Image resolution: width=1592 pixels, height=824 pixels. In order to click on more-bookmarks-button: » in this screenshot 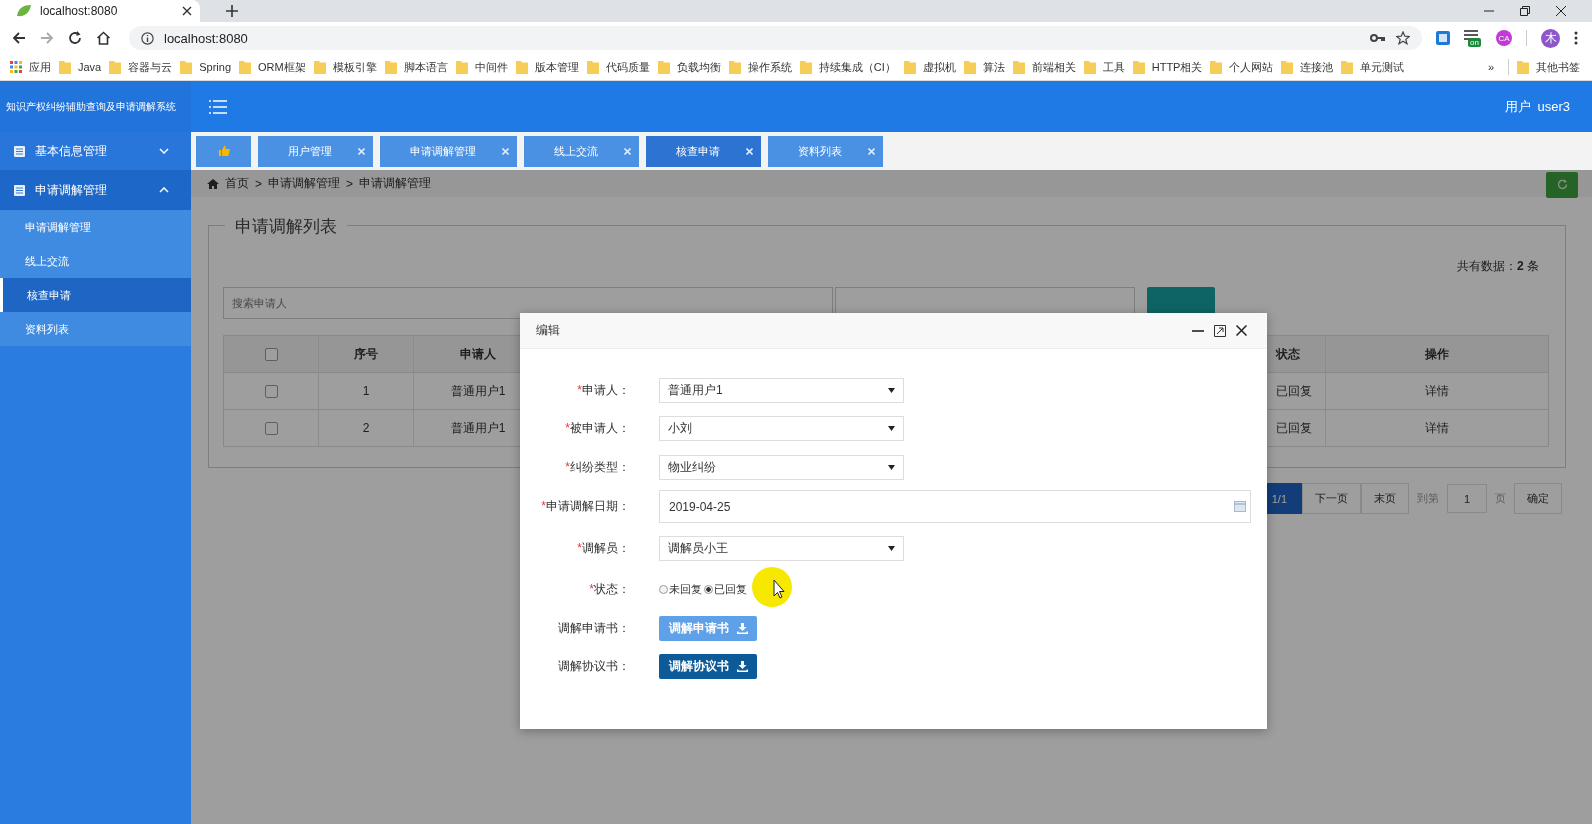, I will do `click(1493, 67)`.